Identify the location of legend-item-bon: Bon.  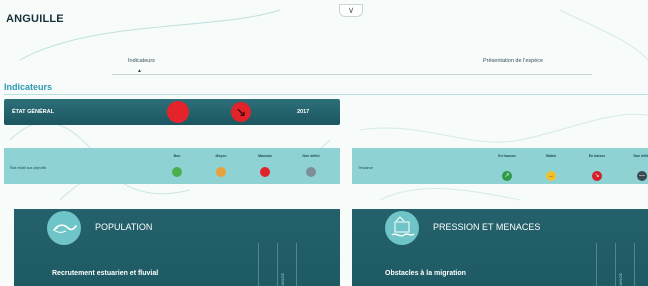
(177, 168).